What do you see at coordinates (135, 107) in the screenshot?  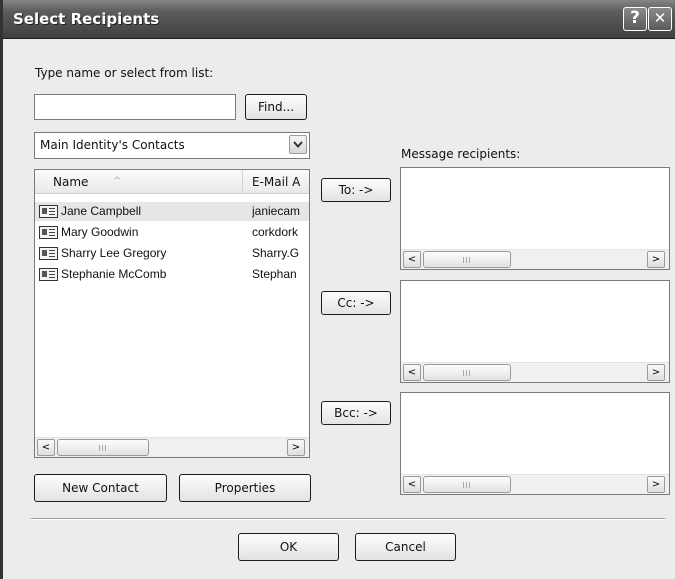 I see `search-input` at bounding box center [135, 107].